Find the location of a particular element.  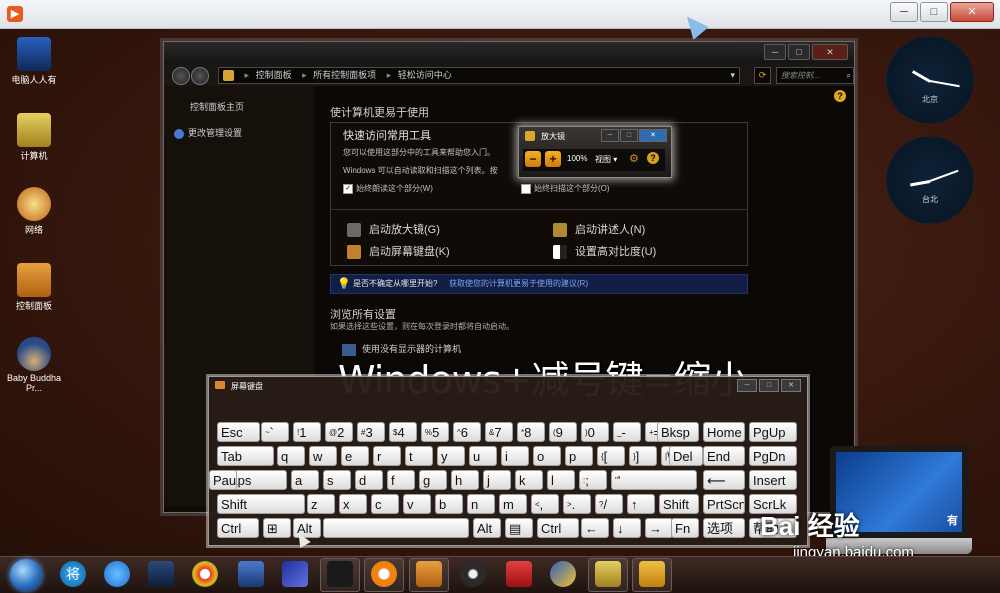

osk-key: q is located at coordinates (291, 456).